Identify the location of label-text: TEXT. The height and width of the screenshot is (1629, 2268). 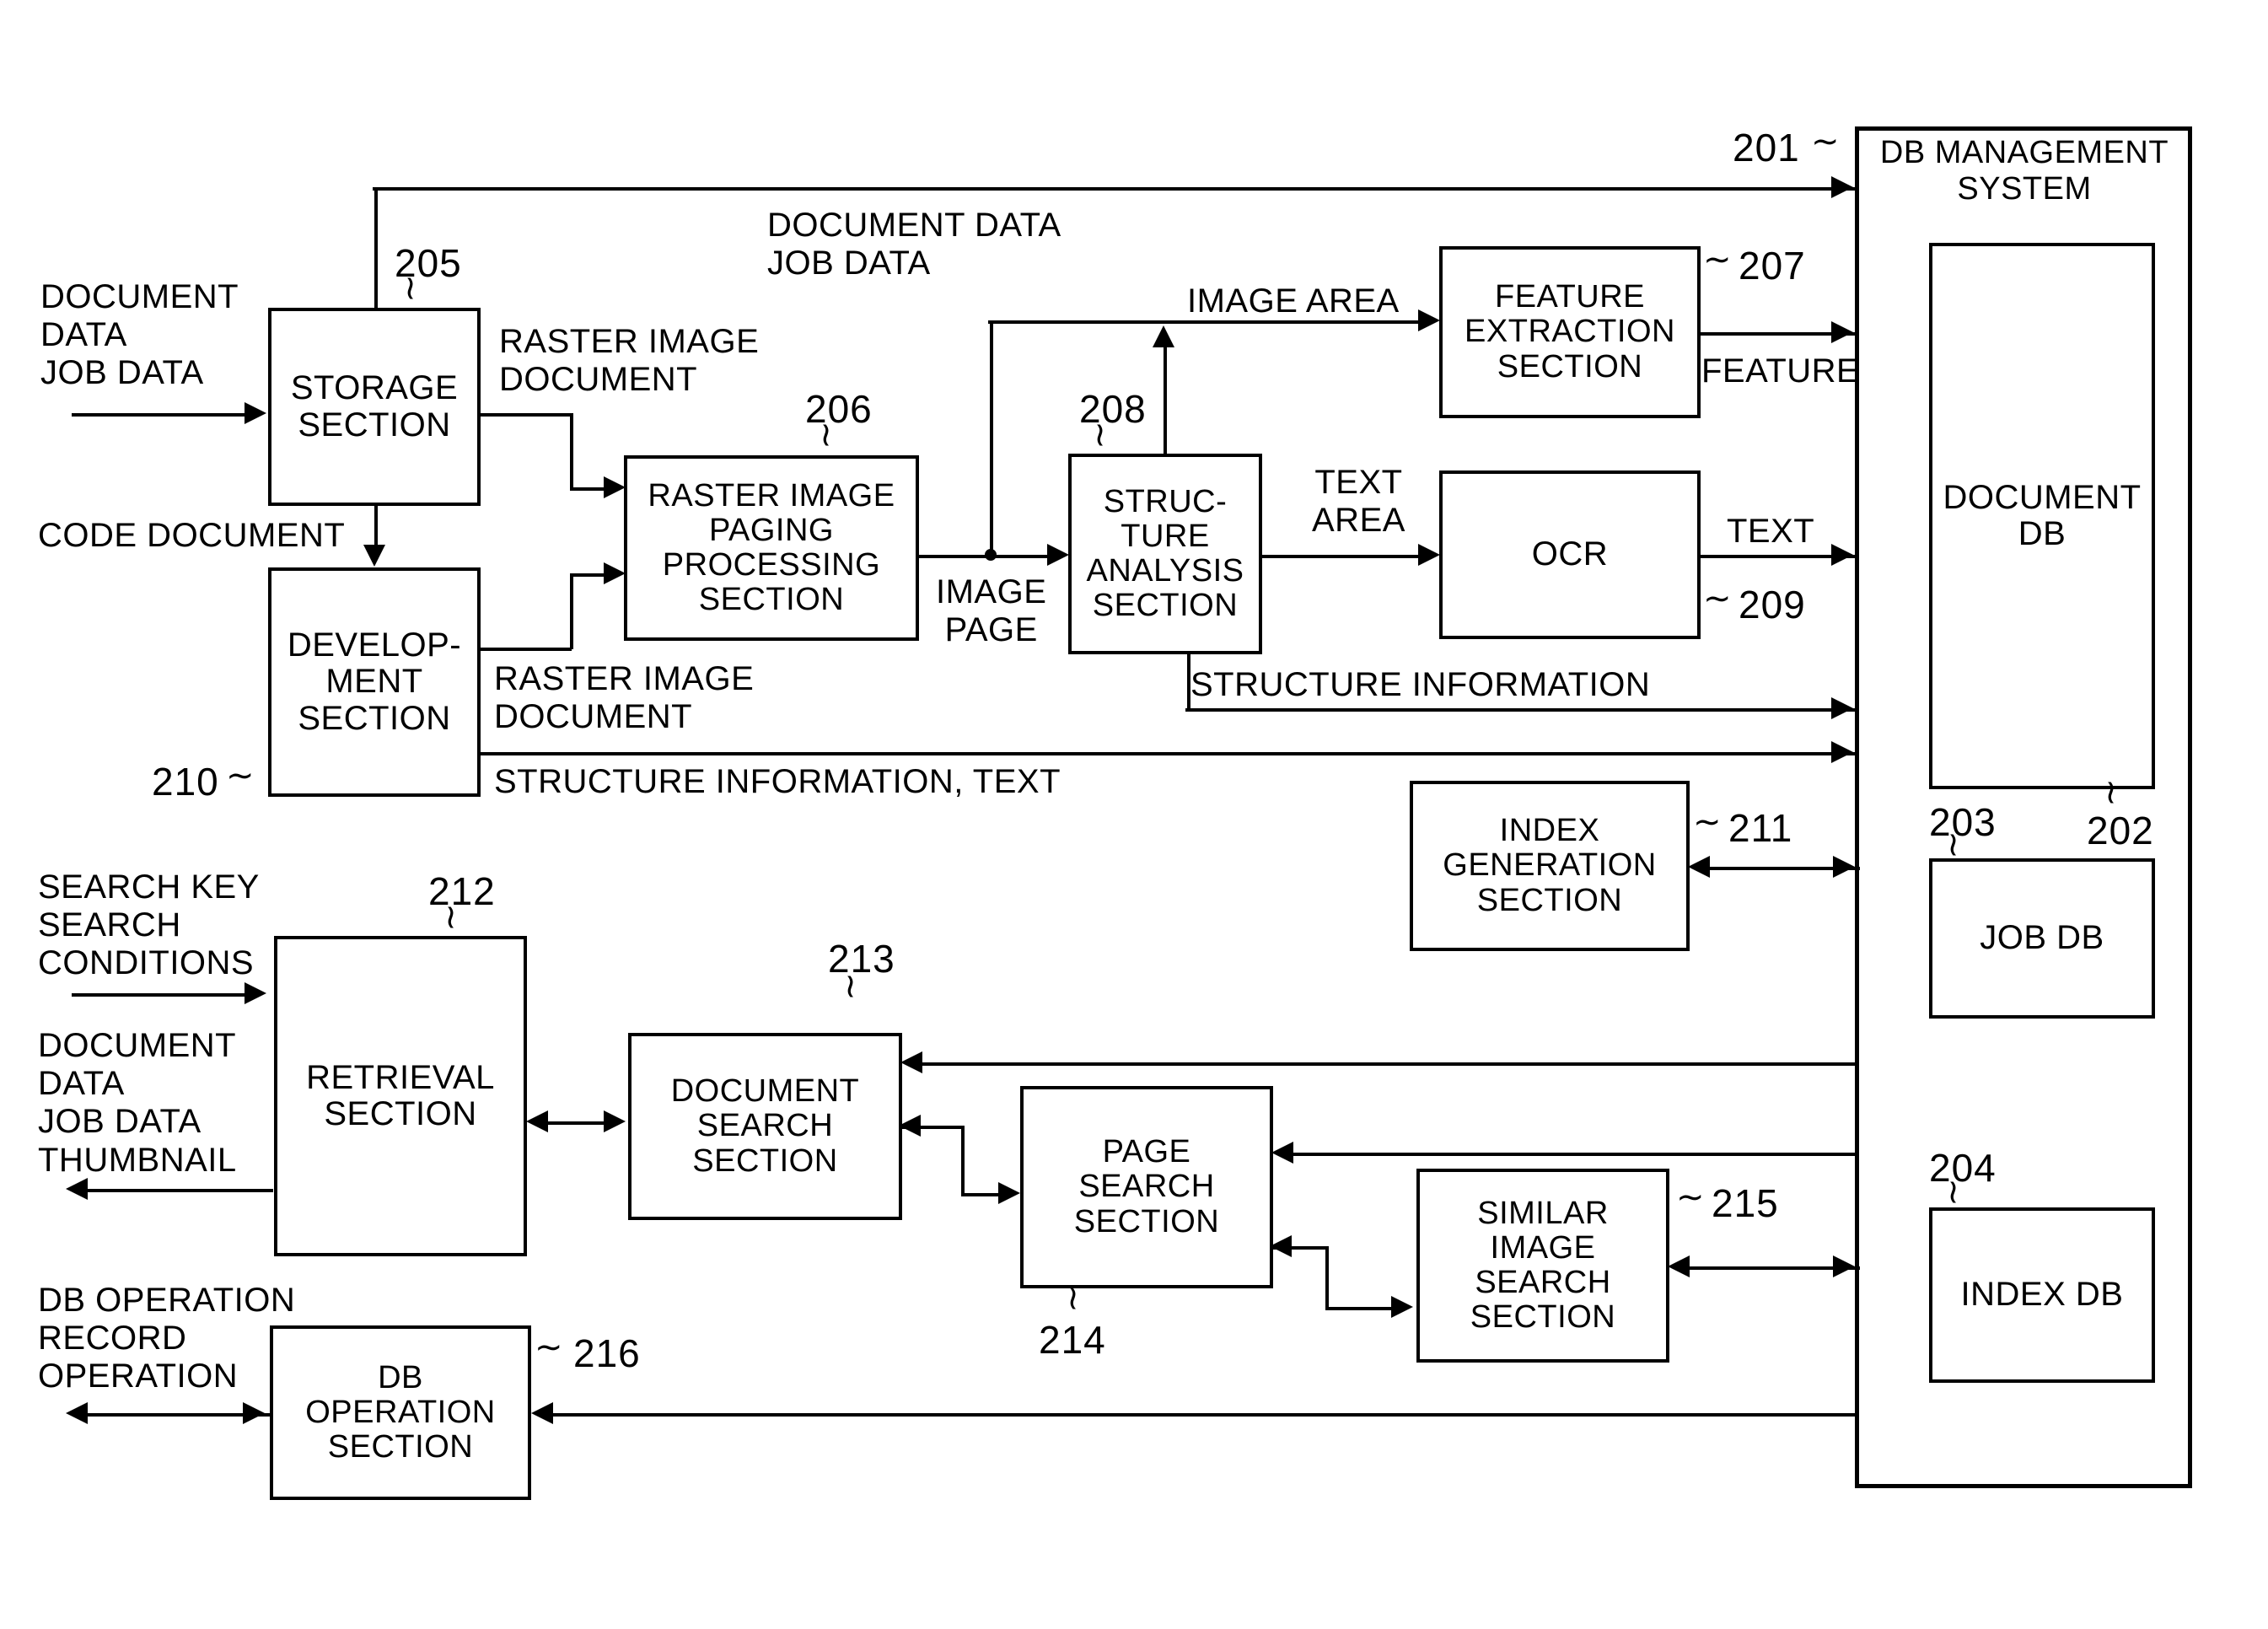
(1771, 531).